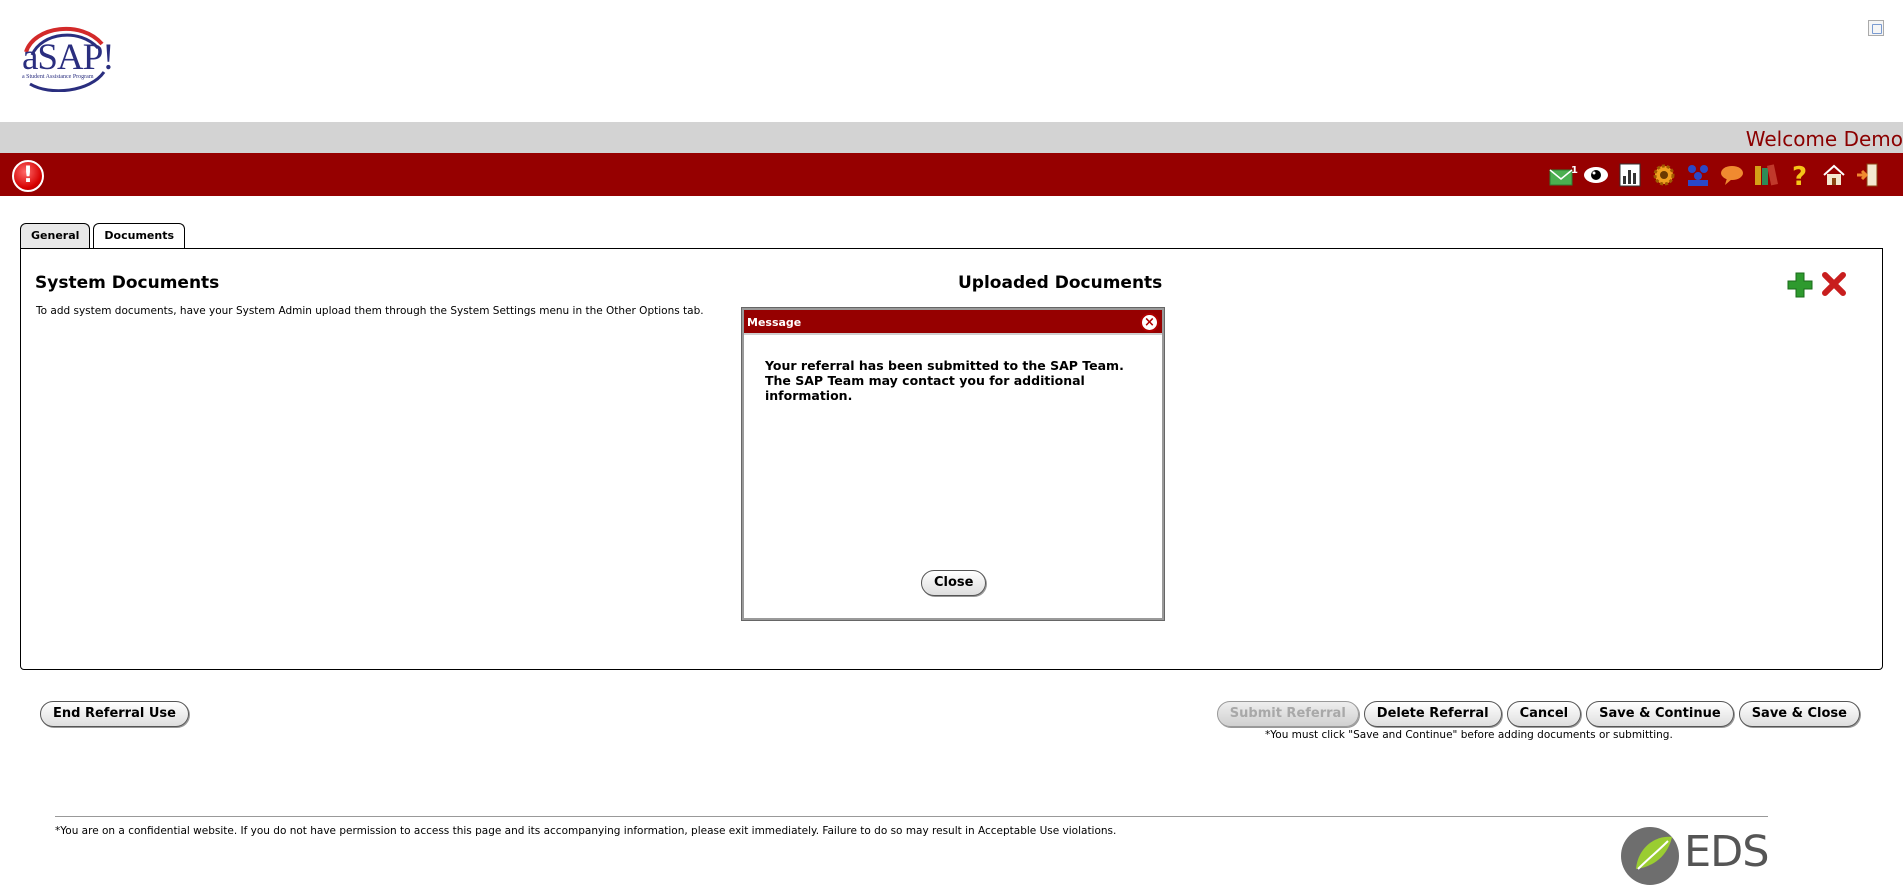 This screenshot has width=1903, height=895. Describe the element at coordinates (1544, 714) in the screenshot. I see `cancel-button: Cancel` at that location.